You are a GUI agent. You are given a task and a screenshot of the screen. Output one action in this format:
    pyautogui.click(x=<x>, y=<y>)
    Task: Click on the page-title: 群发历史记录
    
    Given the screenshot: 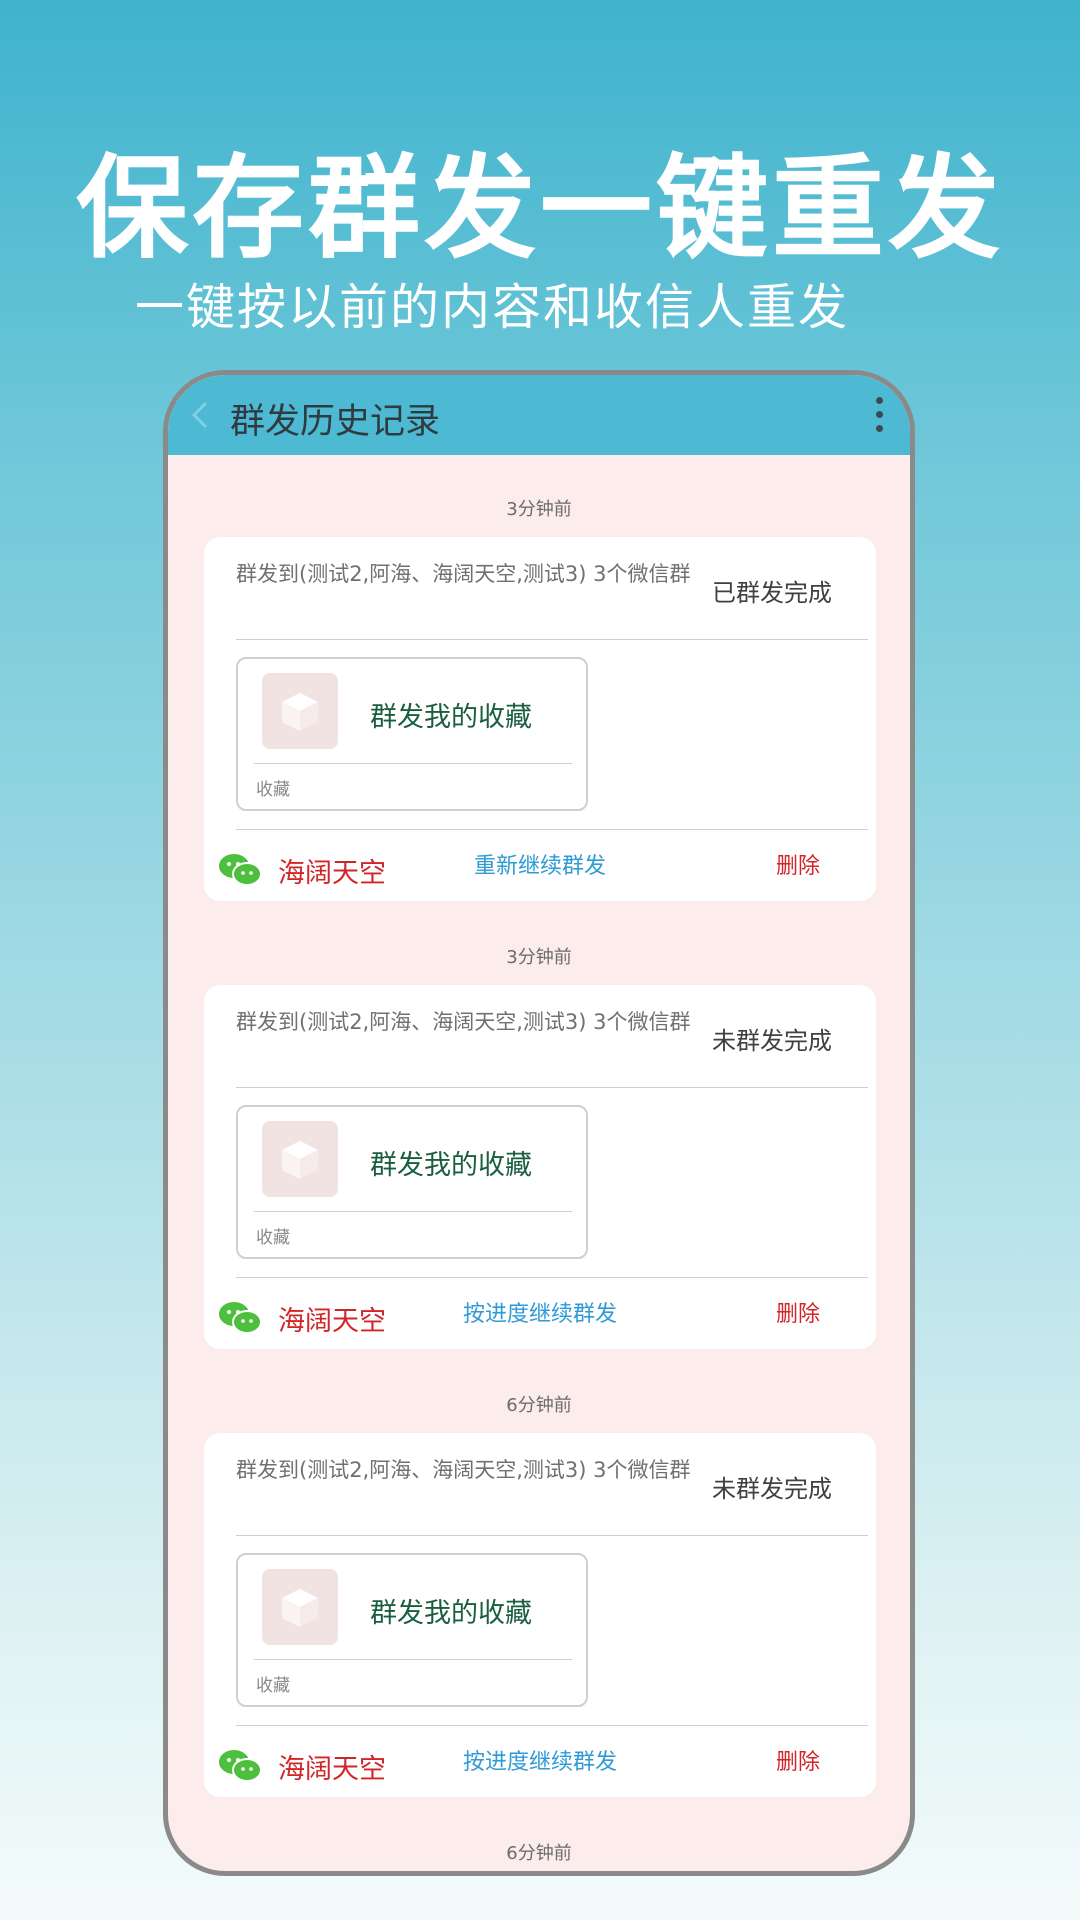 What is the action you would take?
    pyautogui.click(x=335, y=422)
    